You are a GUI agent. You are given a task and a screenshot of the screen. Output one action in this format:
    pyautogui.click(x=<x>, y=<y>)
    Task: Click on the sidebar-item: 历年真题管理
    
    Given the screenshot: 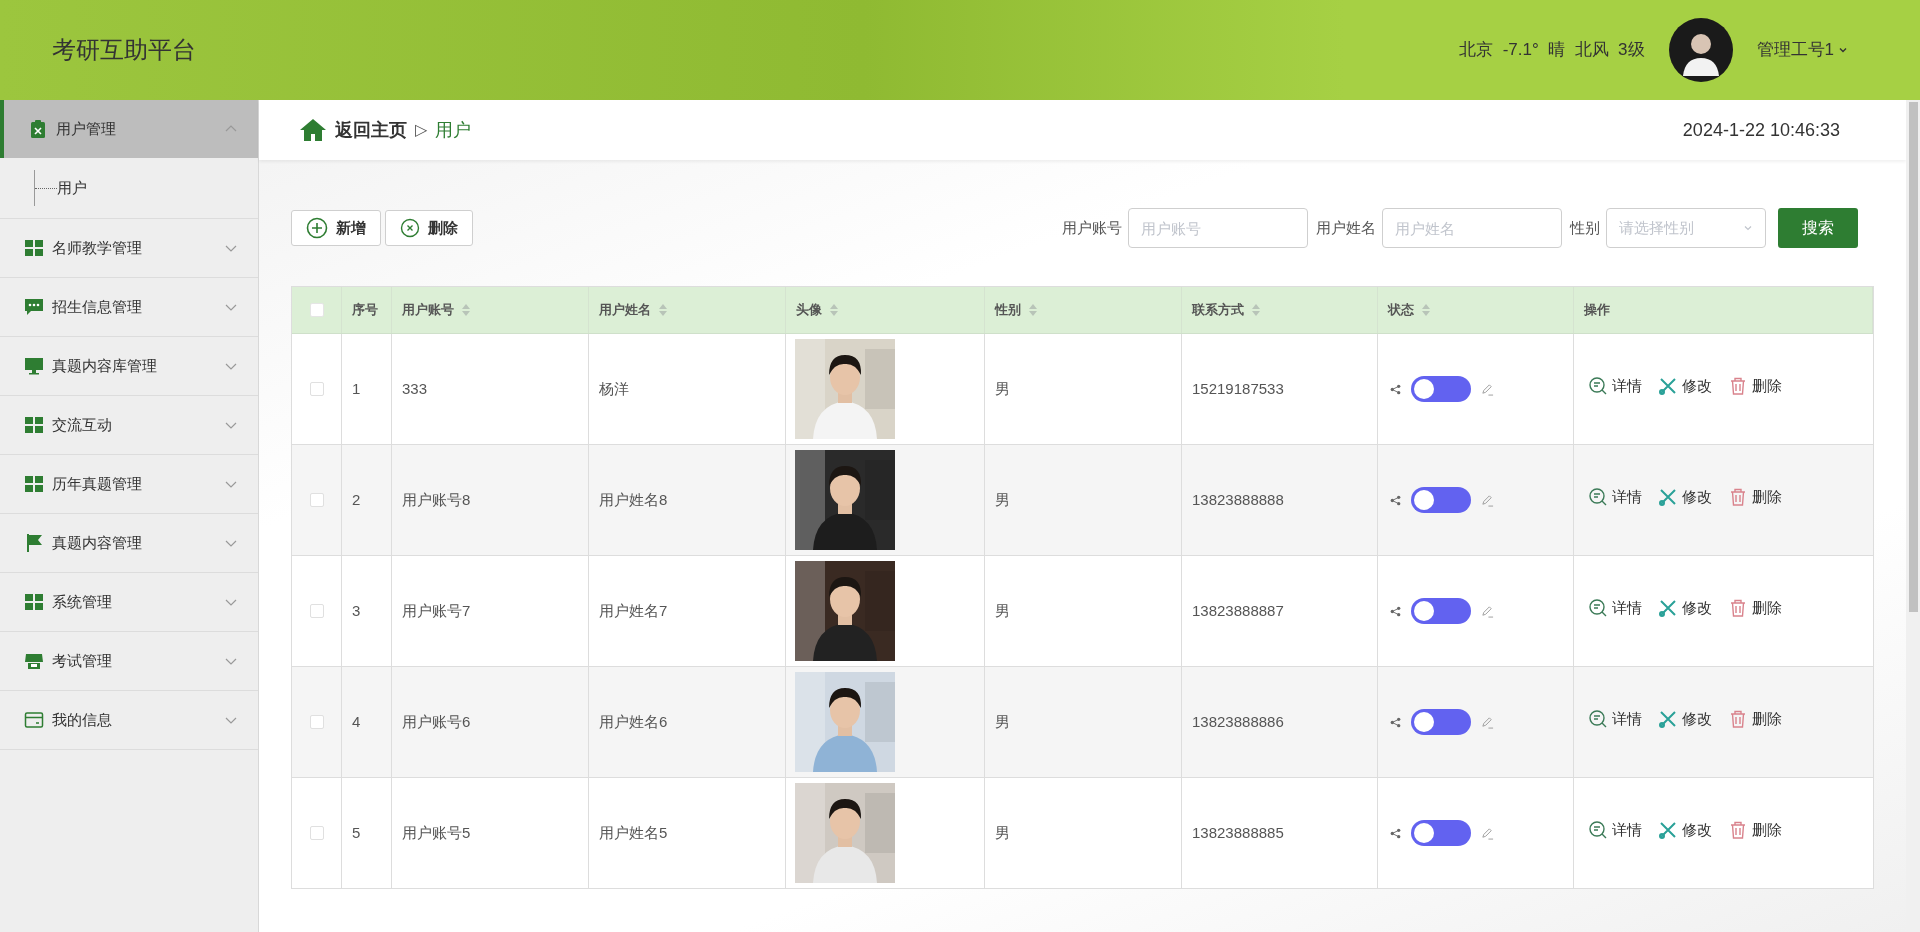 What is the action you would take?
    pyautogui.click(x=129, y=484)
    